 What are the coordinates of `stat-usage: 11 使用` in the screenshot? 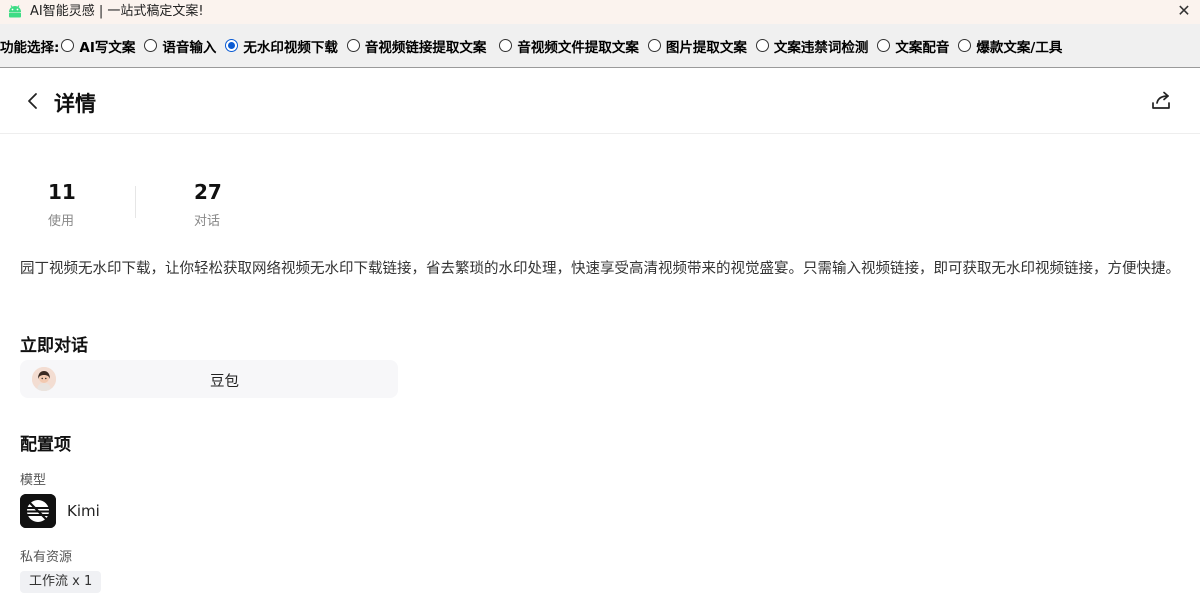 It's located at (62, 204).